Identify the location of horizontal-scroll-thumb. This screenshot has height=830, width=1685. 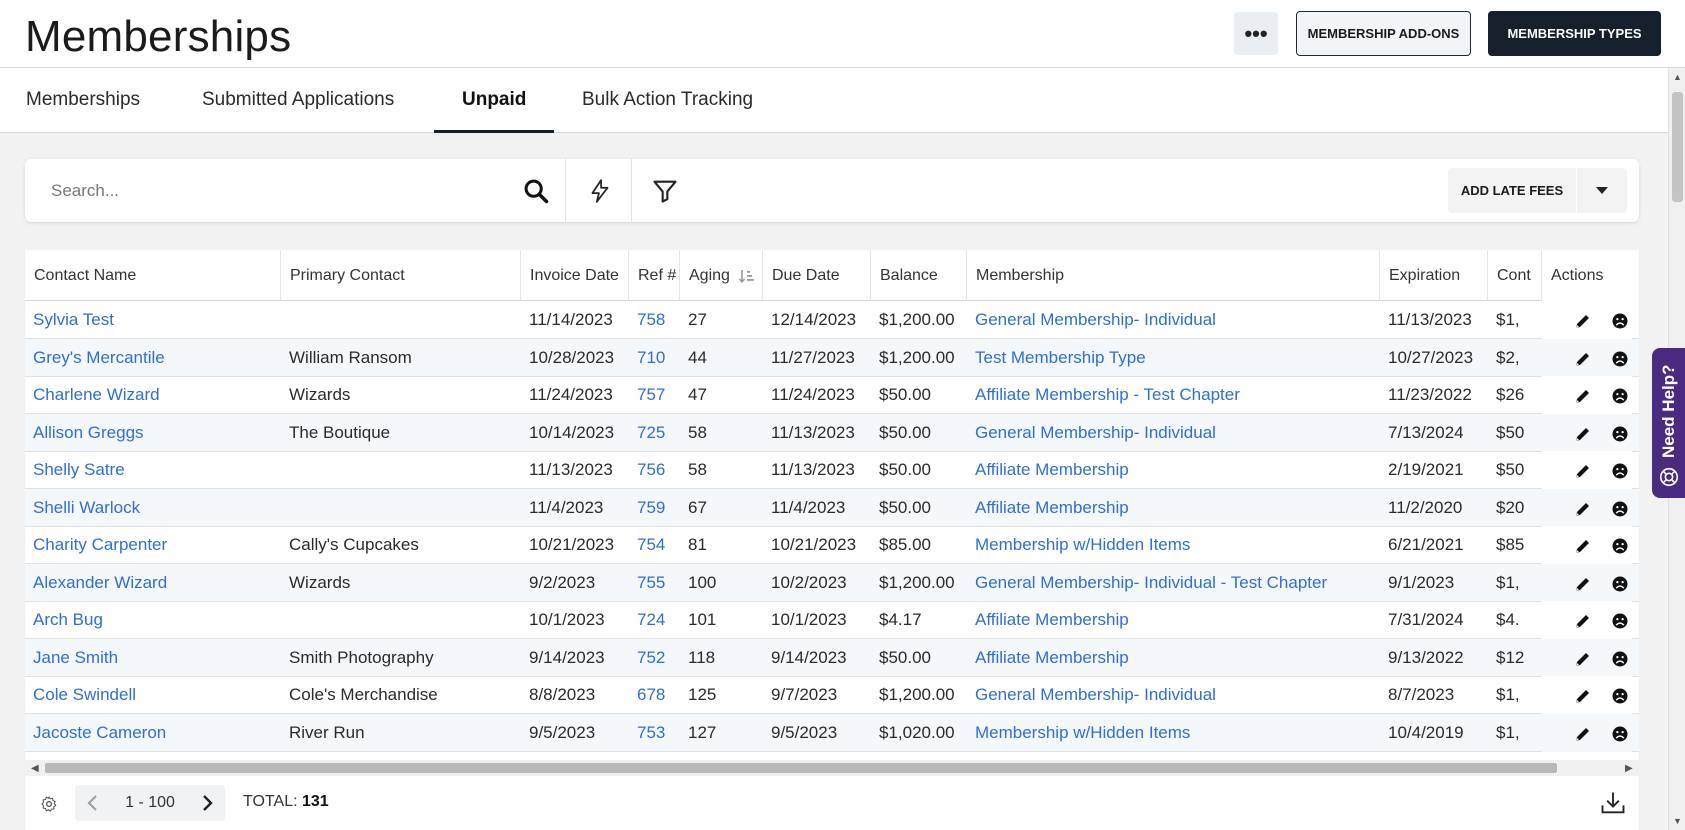
(801, 768).